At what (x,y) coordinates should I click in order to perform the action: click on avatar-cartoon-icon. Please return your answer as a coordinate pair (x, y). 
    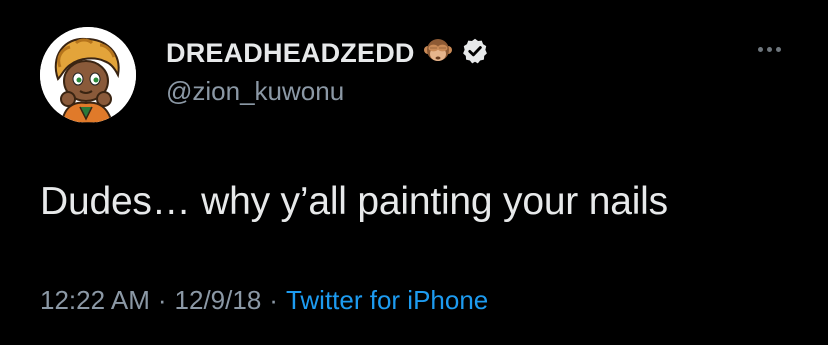
    Looking at the image, I should click on (88, 75).